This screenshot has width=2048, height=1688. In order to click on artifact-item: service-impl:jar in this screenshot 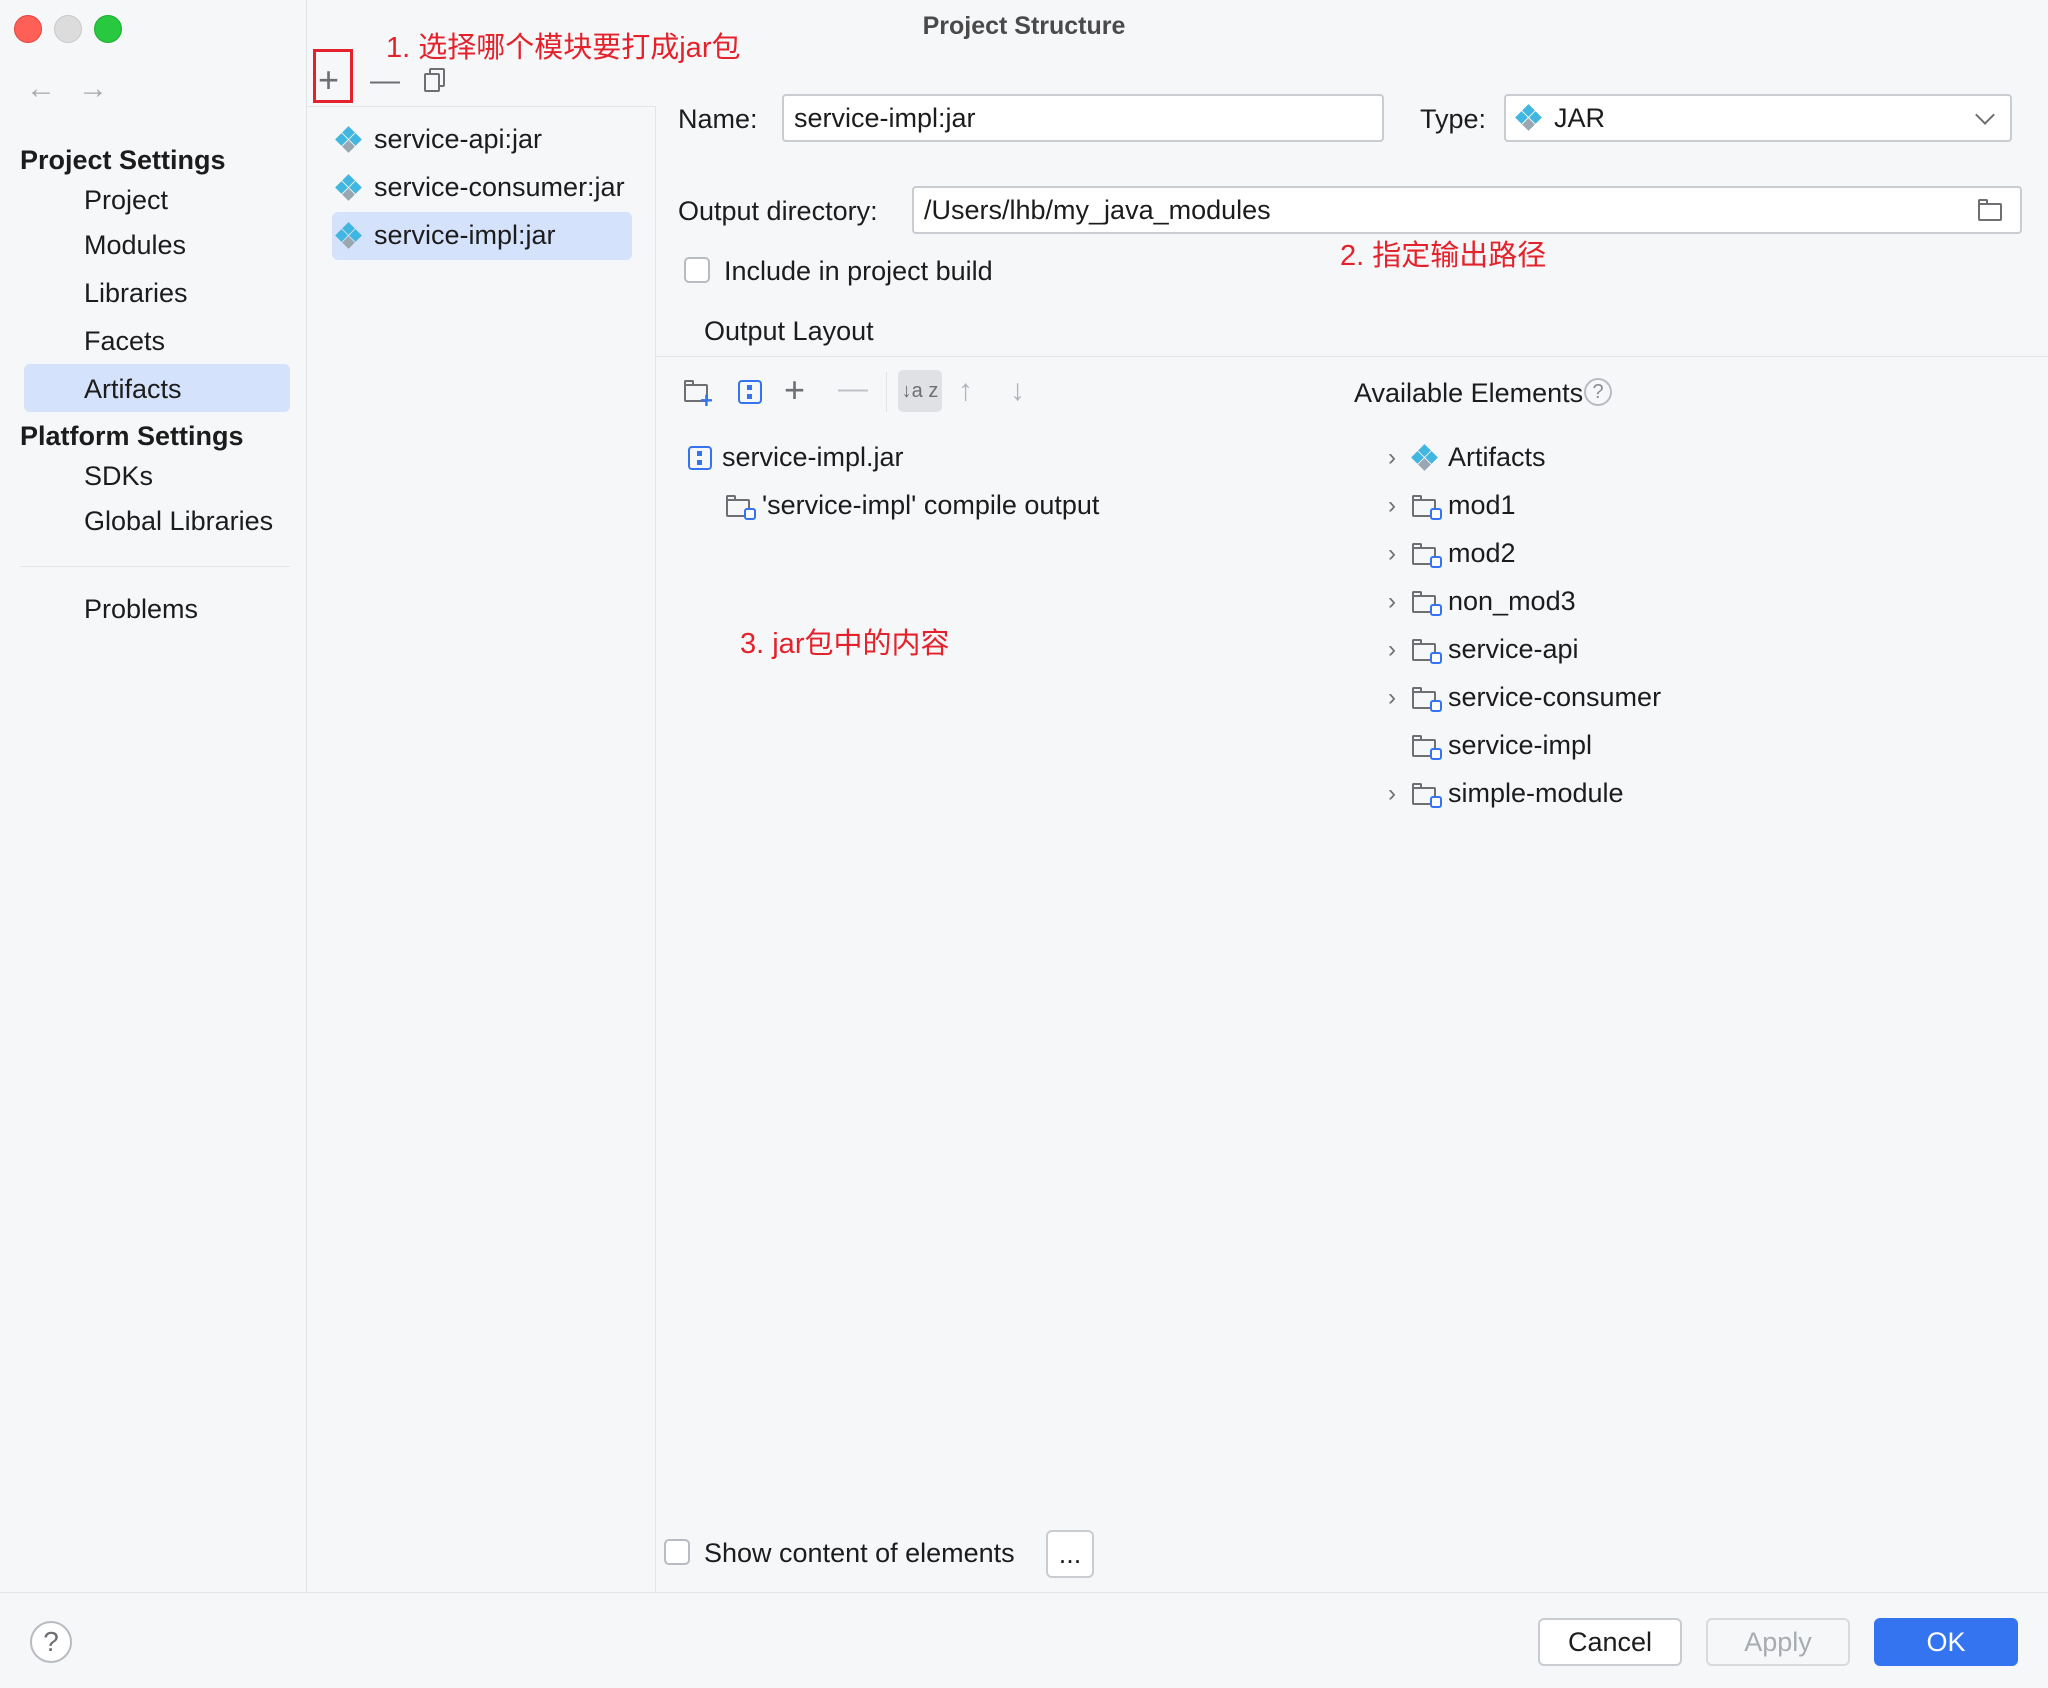, I will do `click(445, 235)`.